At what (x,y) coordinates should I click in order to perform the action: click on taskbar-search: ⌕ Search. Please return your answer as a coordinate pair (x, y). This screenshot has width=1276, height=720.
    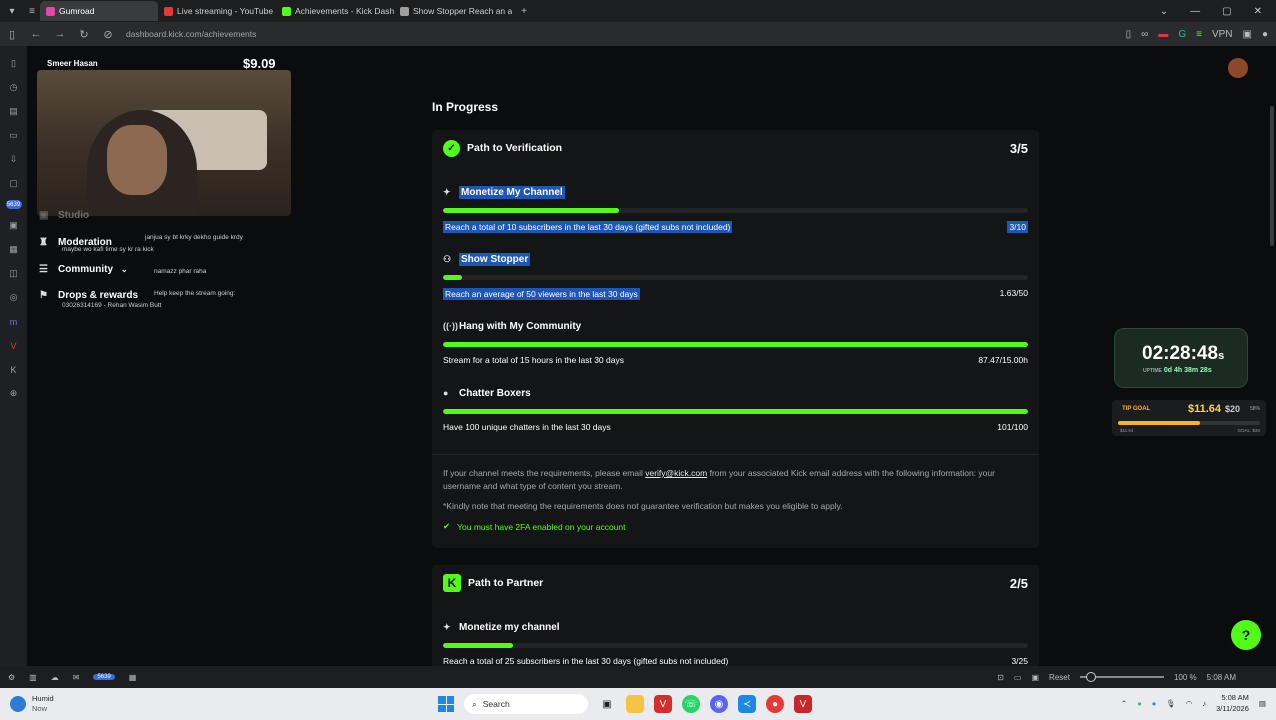
    Looking at the image, I should click on (526, 704).